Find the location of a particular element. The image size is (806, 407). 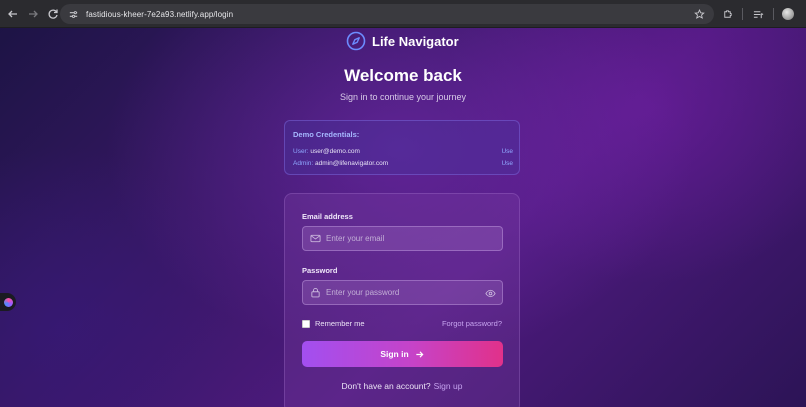

forgot-password-link: Forgot password? is located at coordinates (472, 323).